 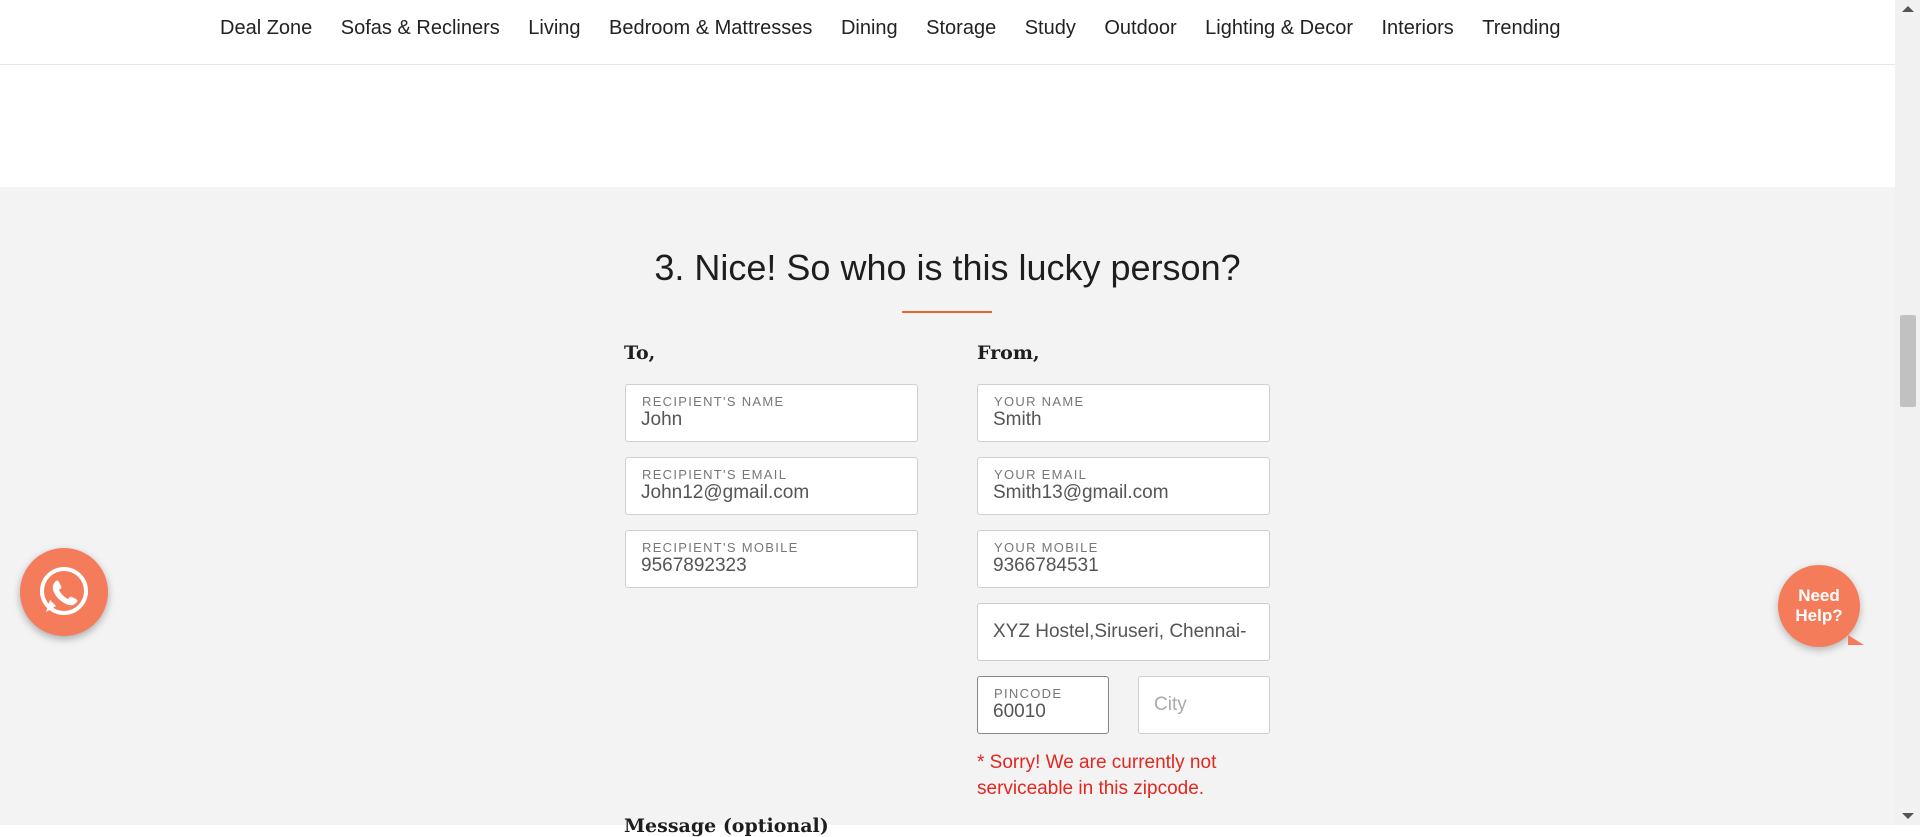 I want to click on spacer, so click(x=947, y=126).